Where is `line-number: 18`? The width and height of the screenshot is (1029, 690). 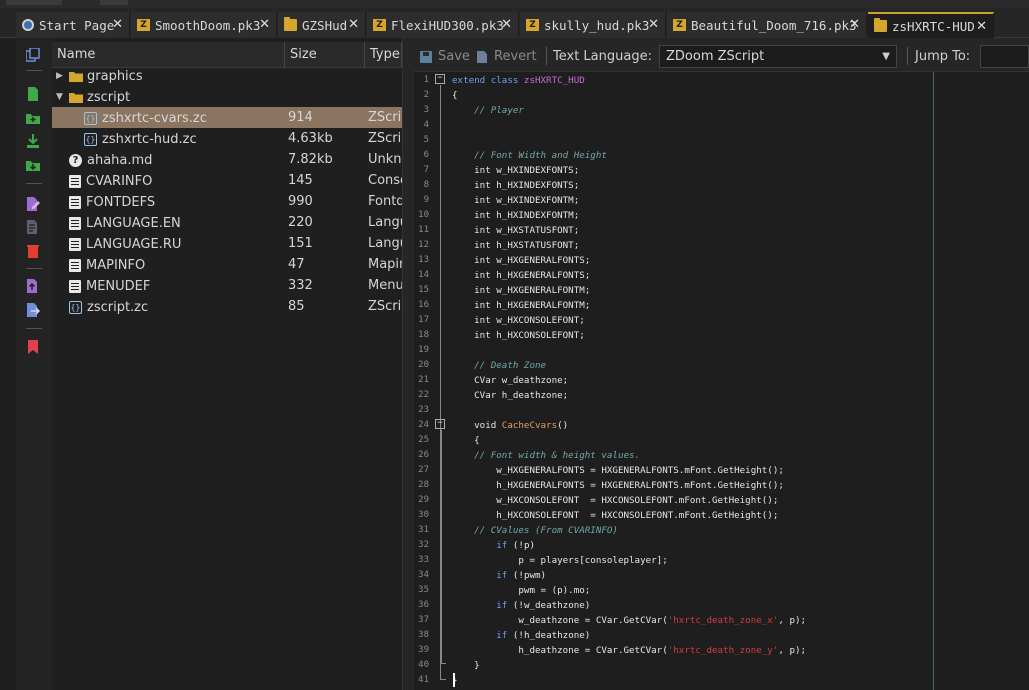 line-number: 18 is located at coordinates (423, 335).